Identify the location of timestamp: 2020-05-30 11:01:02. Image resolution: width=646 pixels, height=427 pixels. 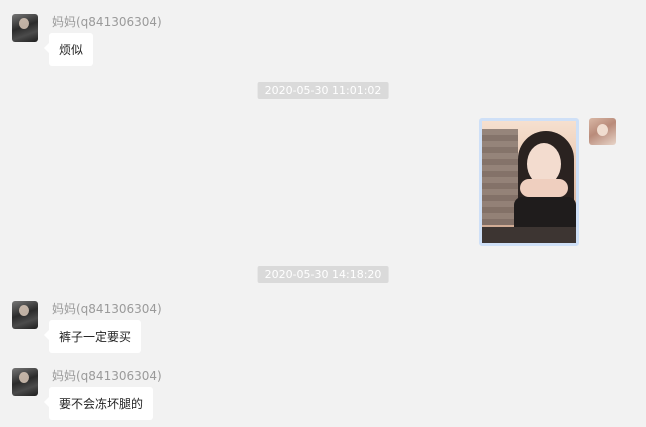
(323, 90).